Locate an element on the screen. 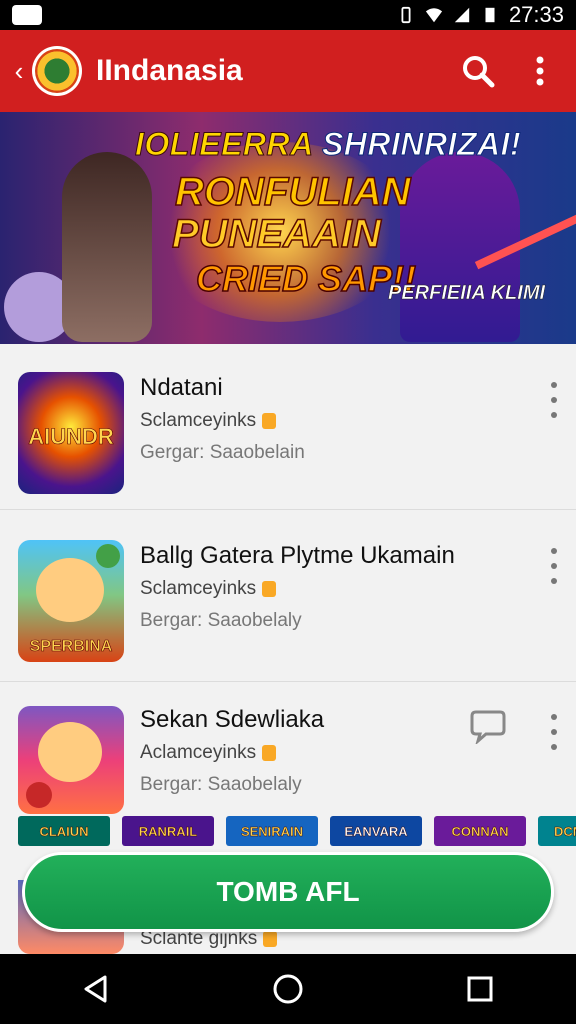 Image resolution: width=576 pixels, height=1024 pixels. app-logo is located at coordinates (57, 71).